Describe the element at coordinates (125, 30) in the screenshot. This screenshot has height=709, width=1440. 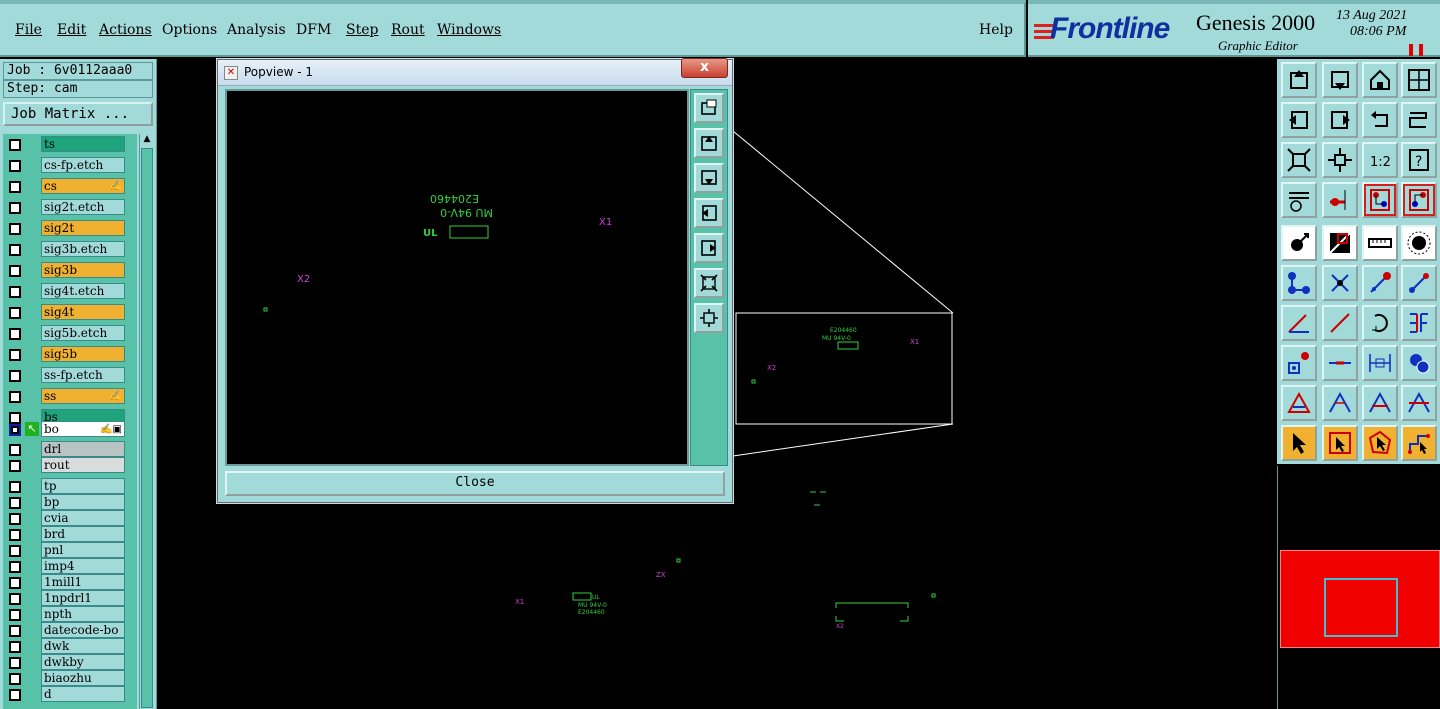
I see `menu-actions: Actions` at that location.